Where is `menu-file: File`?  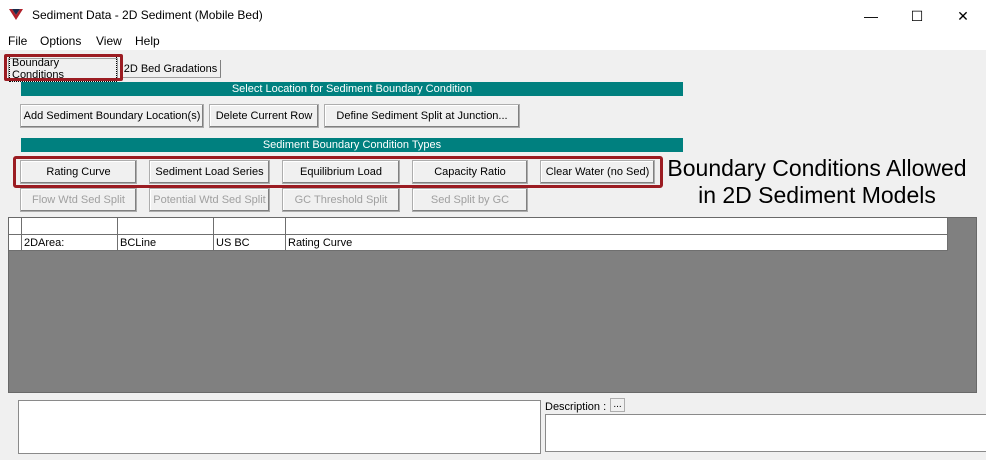 menu-file: File is located at coordinates (17, 41).